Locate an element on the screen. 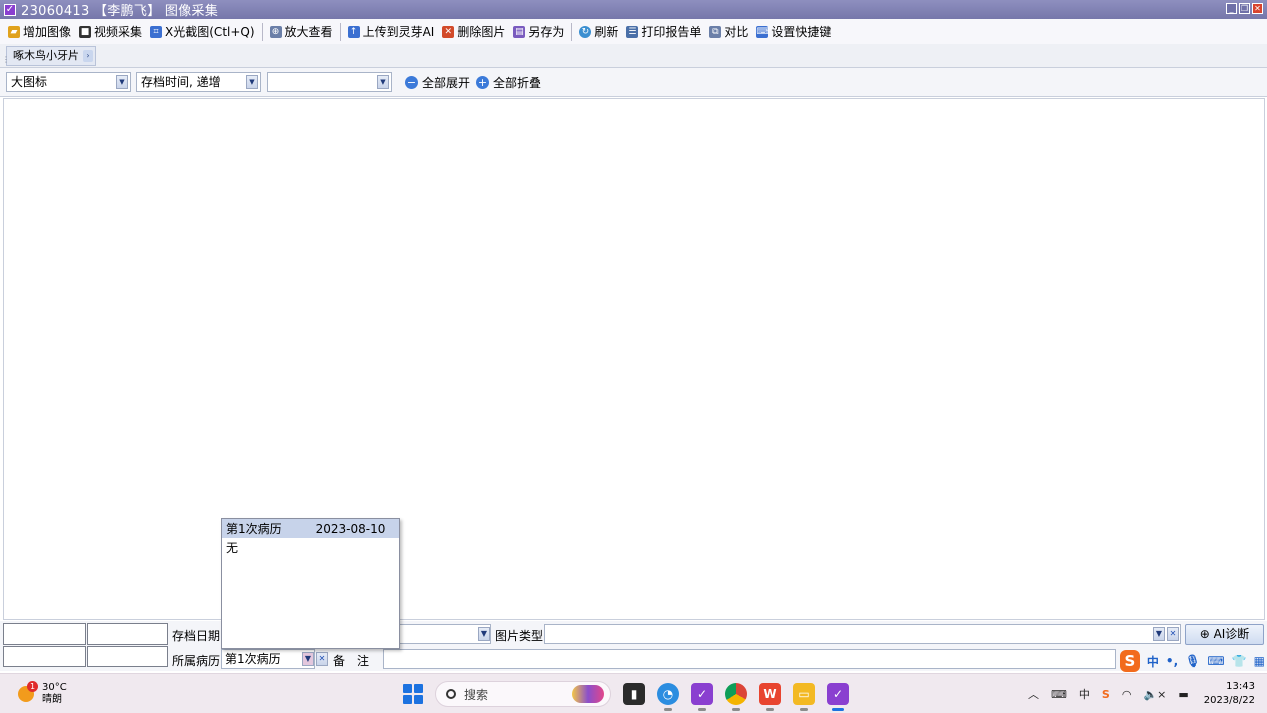 This screenshot has height=713, width=1267. xray-capture-label: X光截图(Ctl+Q) is located at coordinates (210, 32).